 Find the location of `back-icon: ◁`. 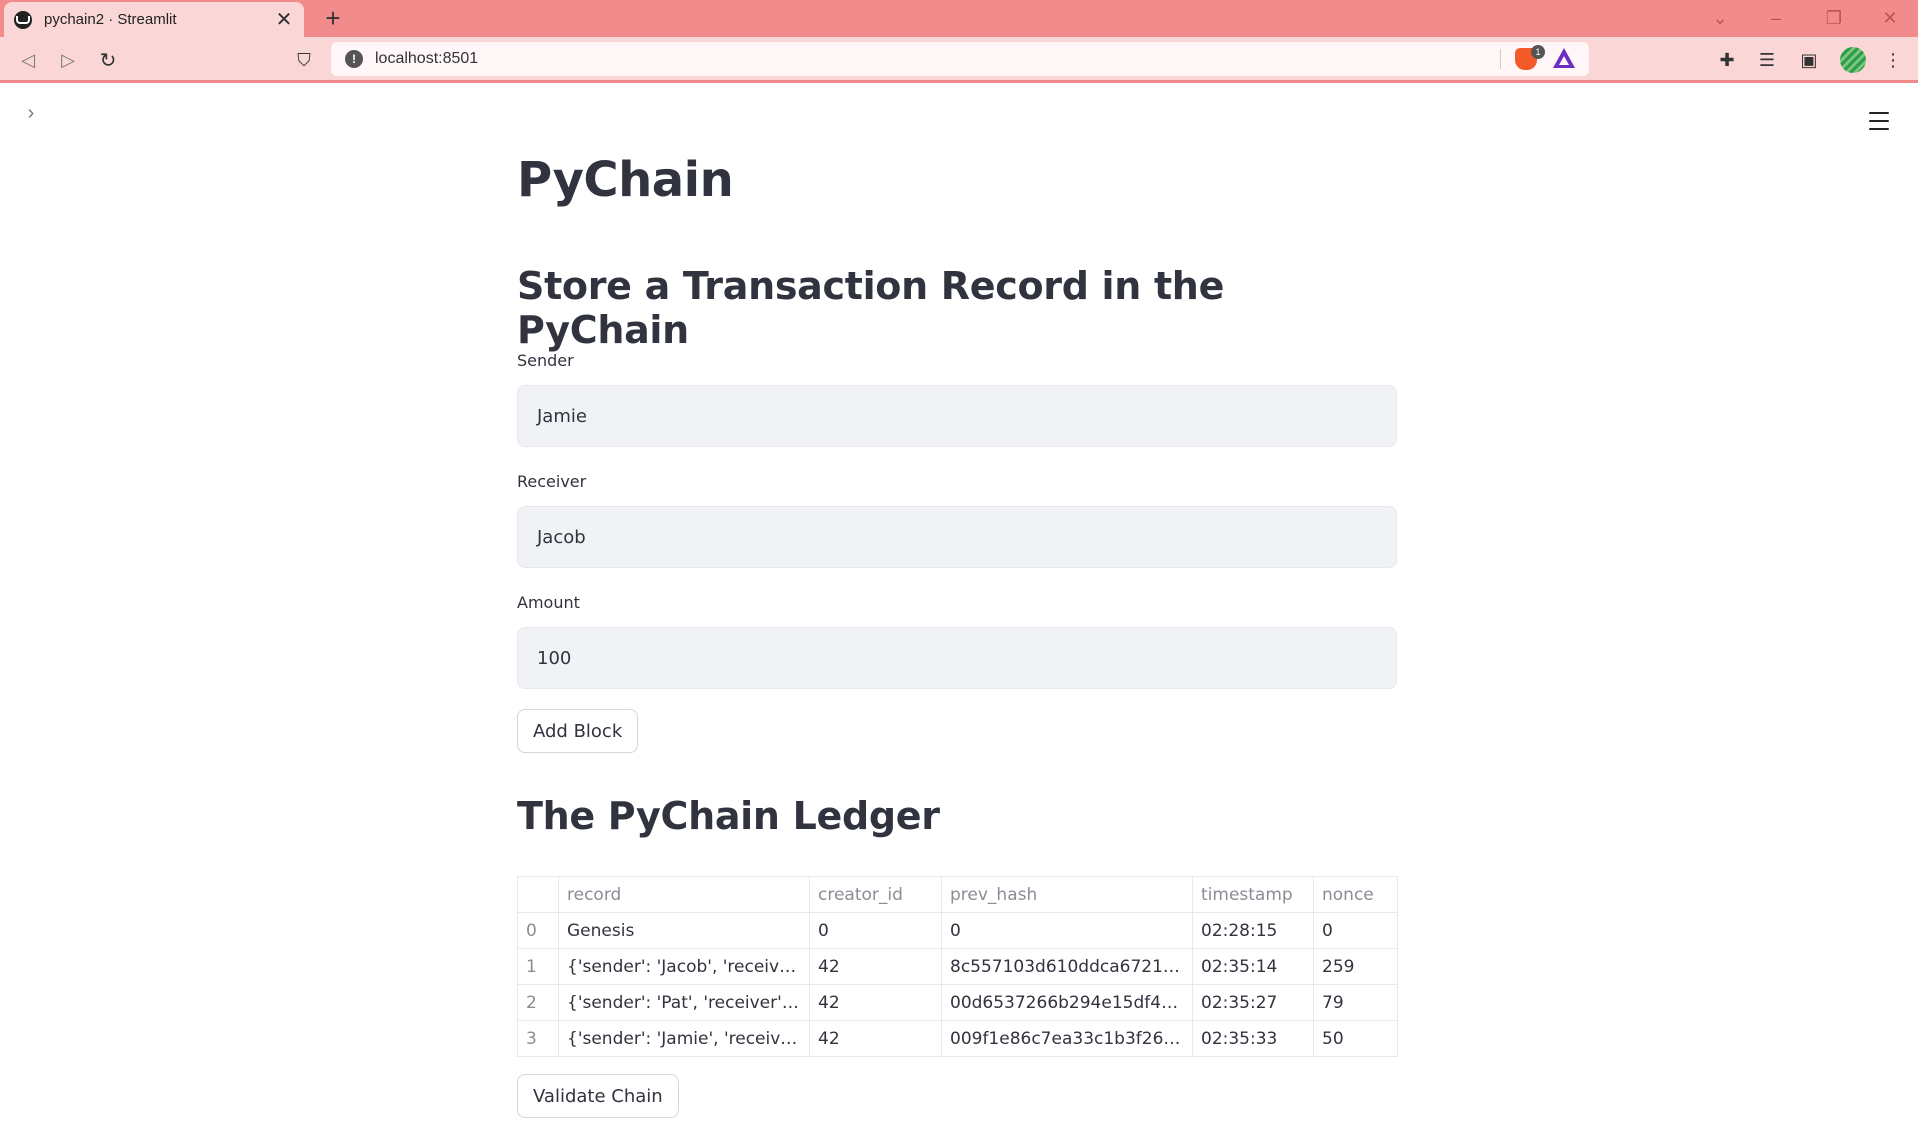

back-icon: ◁ is located at coordinates (28, 60).